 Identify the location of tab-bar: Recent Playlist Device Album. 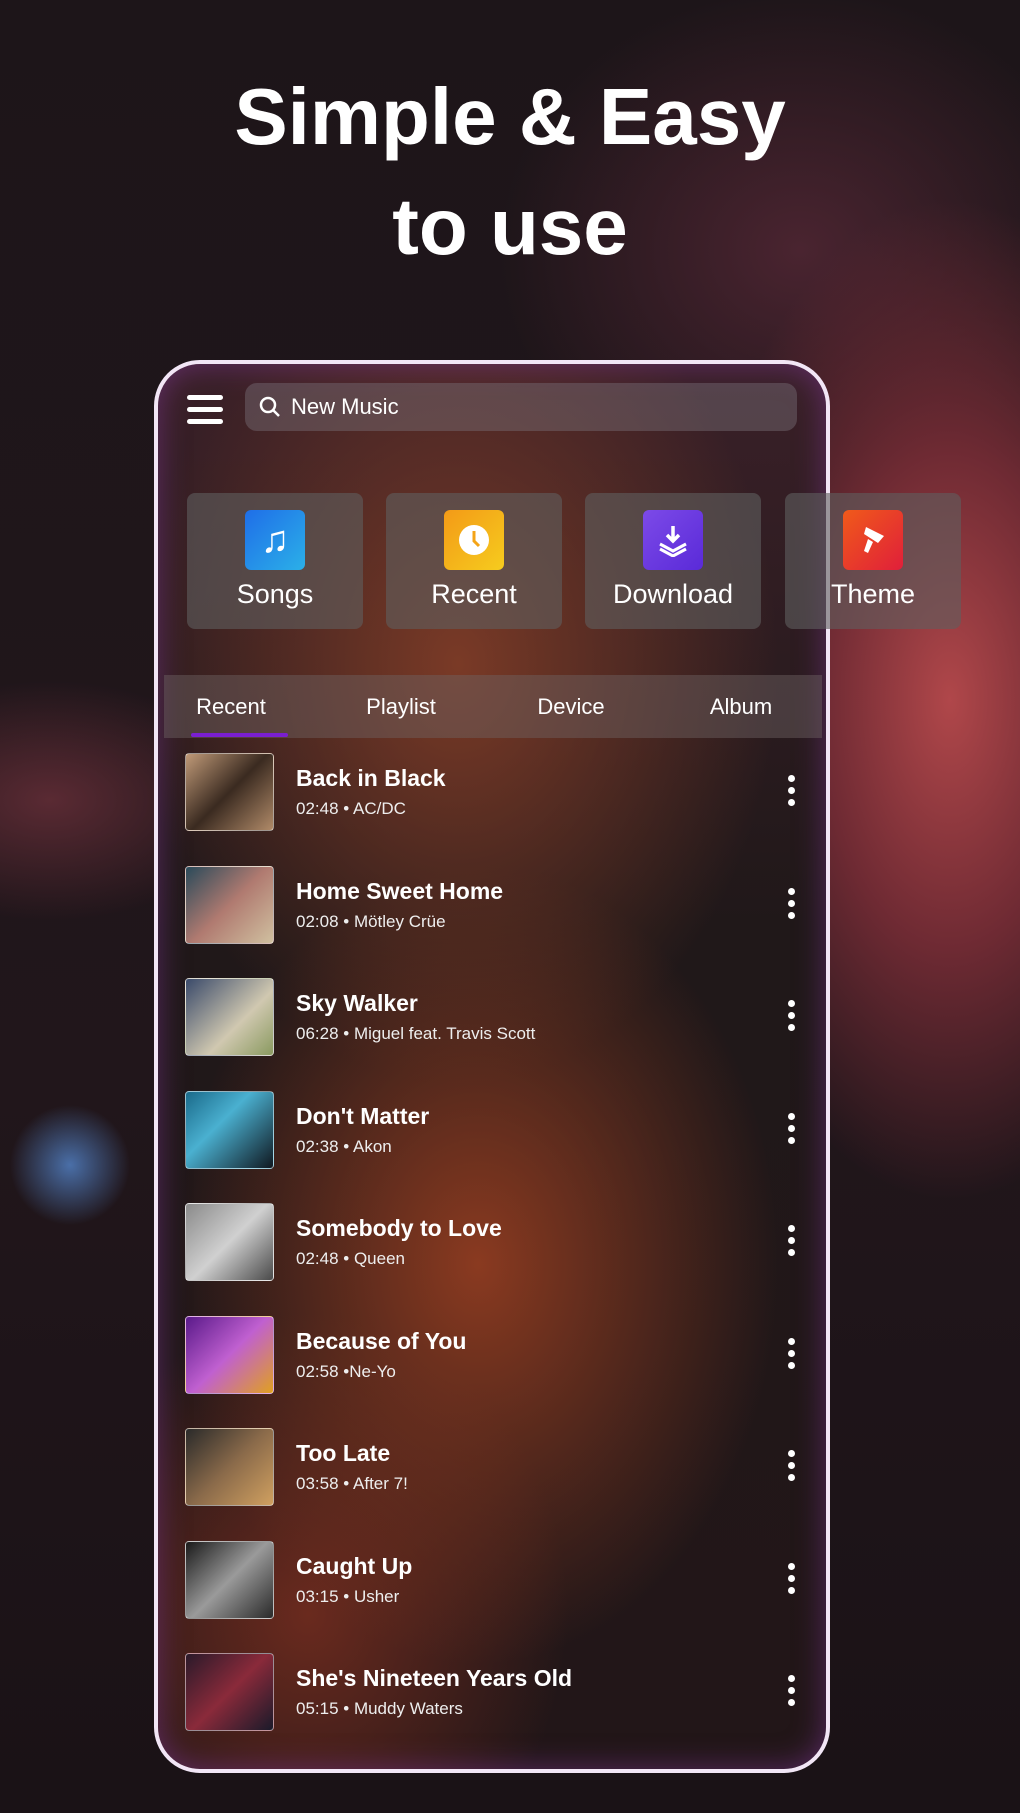
(493, 706).